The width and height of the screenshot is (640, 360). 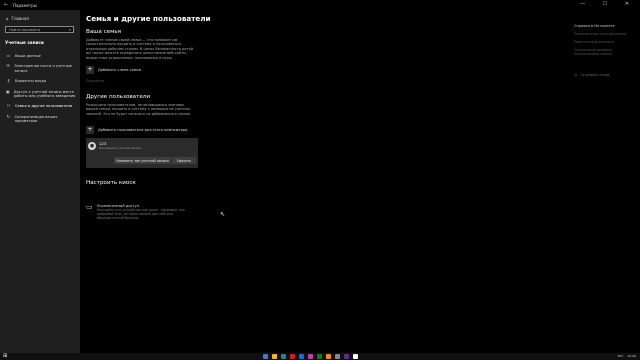 I want to click on help-link-switch-account: Переключение учетной записи, so click(x=604, y=34).